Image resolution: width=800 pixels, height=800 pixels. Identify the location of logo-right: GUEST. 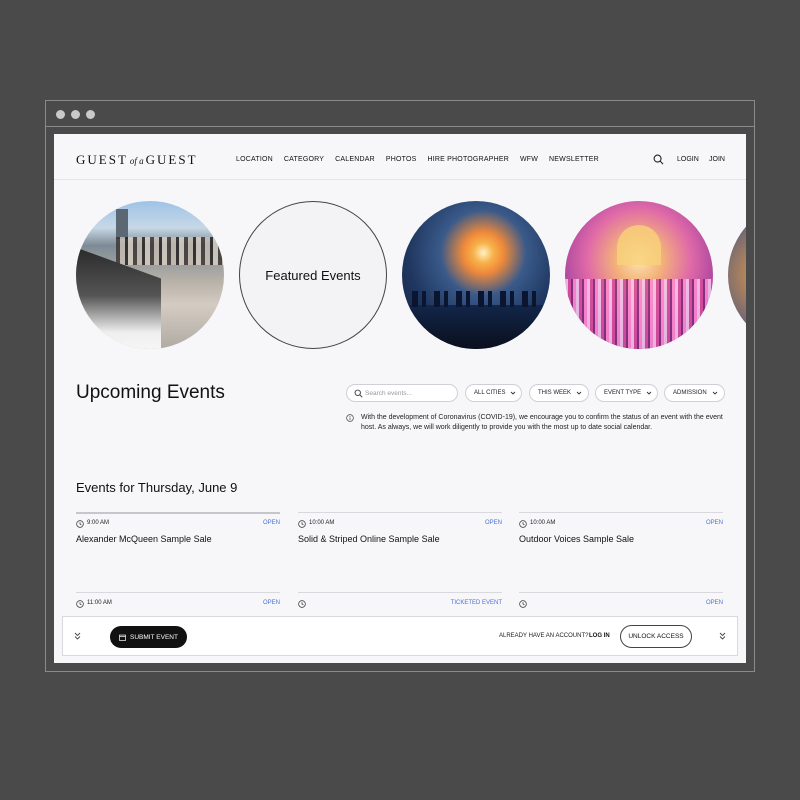
(171, 159).